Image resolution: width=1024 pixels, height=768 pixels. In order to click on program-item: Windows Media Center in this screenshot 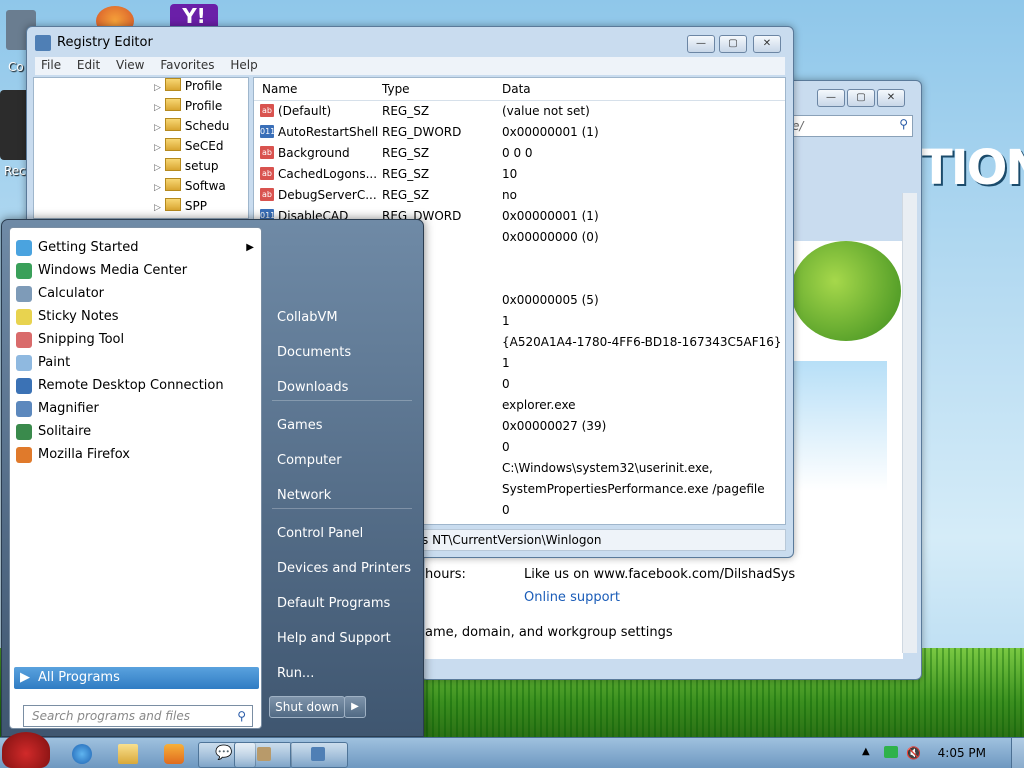, I will do `click(134, 271)`.